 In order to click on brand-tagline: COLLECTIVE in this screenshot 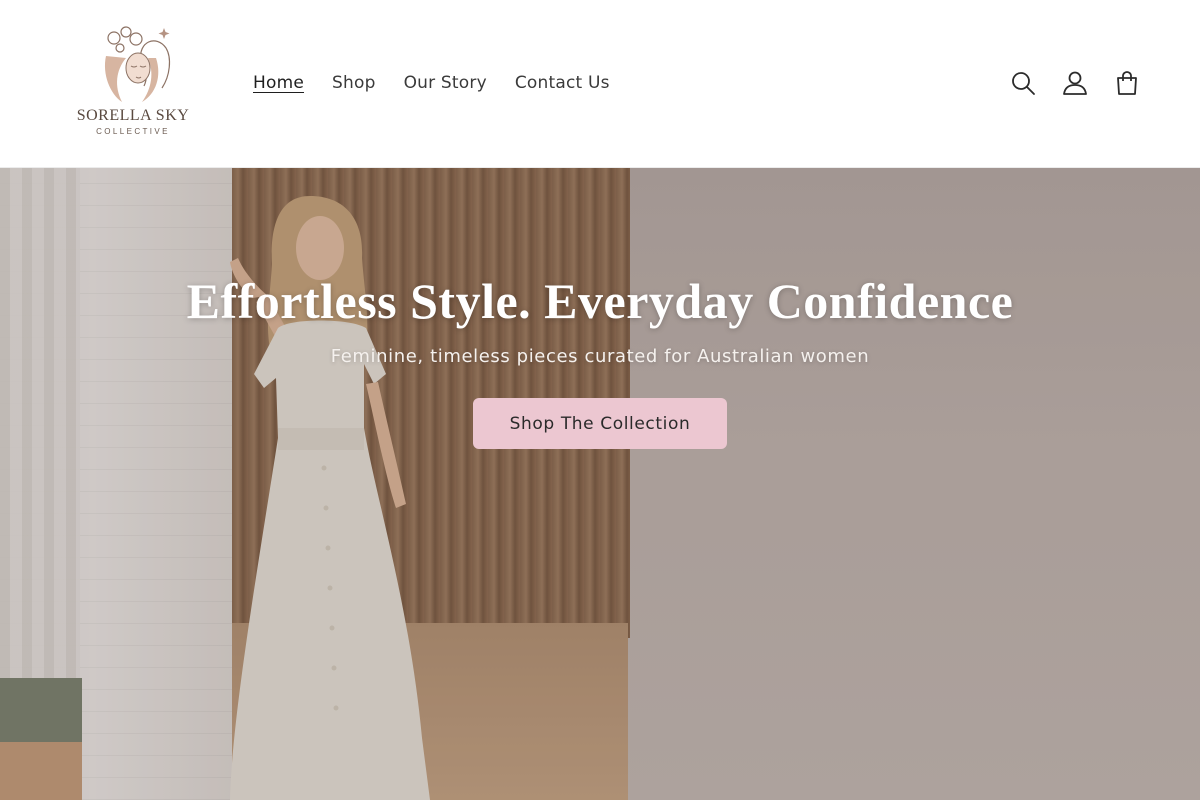, I will do `click(133, 131)`.